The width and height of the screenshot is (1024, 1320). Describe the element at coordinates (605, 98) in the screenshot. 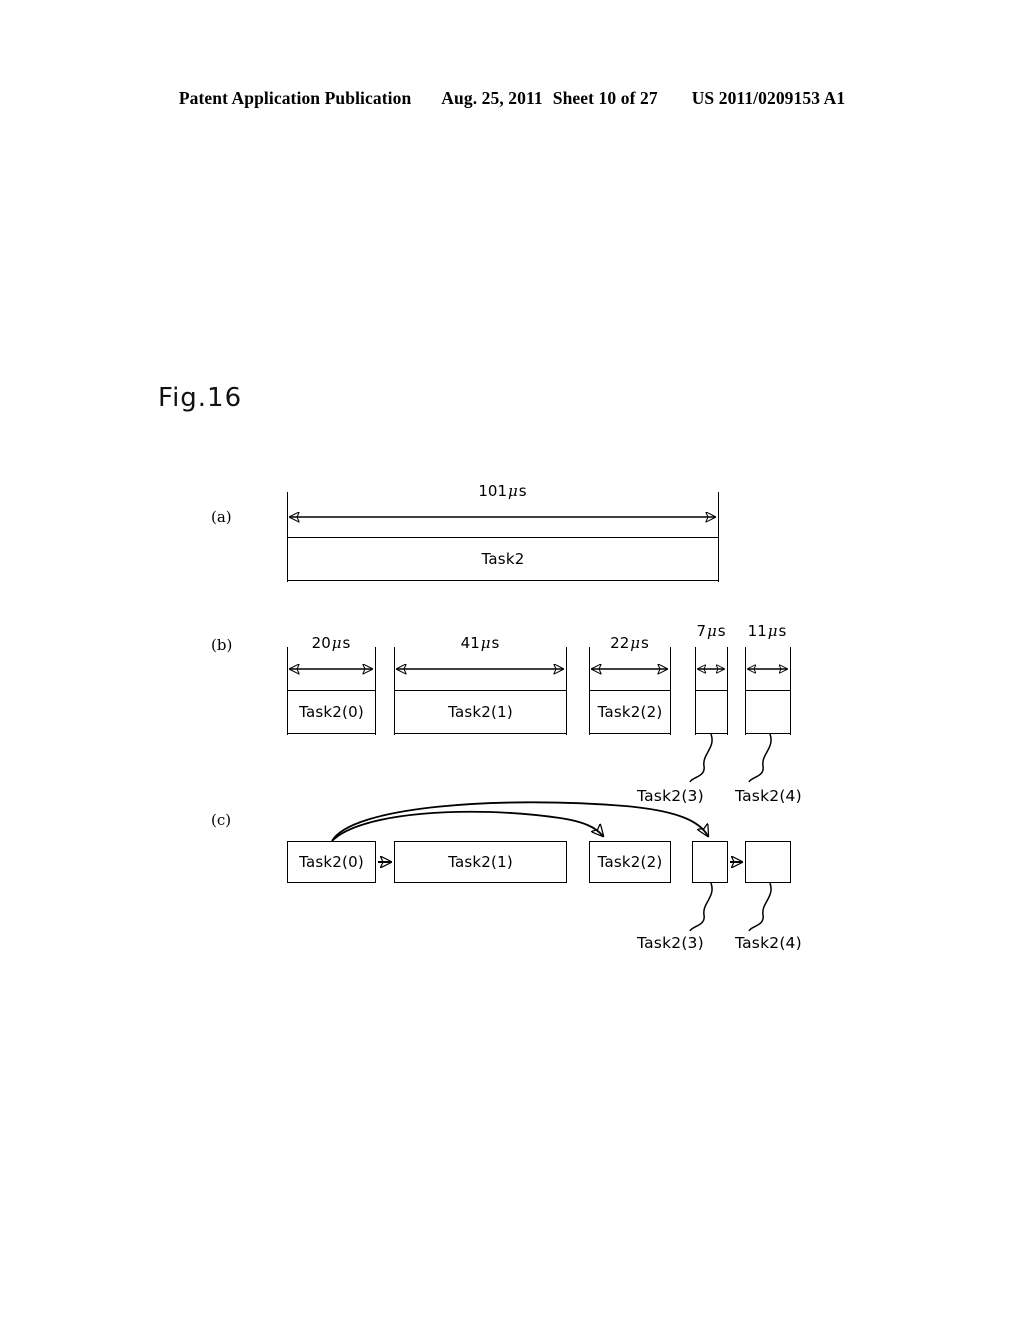

I see `header-sheet: Sheet 10 of 27` at that location.